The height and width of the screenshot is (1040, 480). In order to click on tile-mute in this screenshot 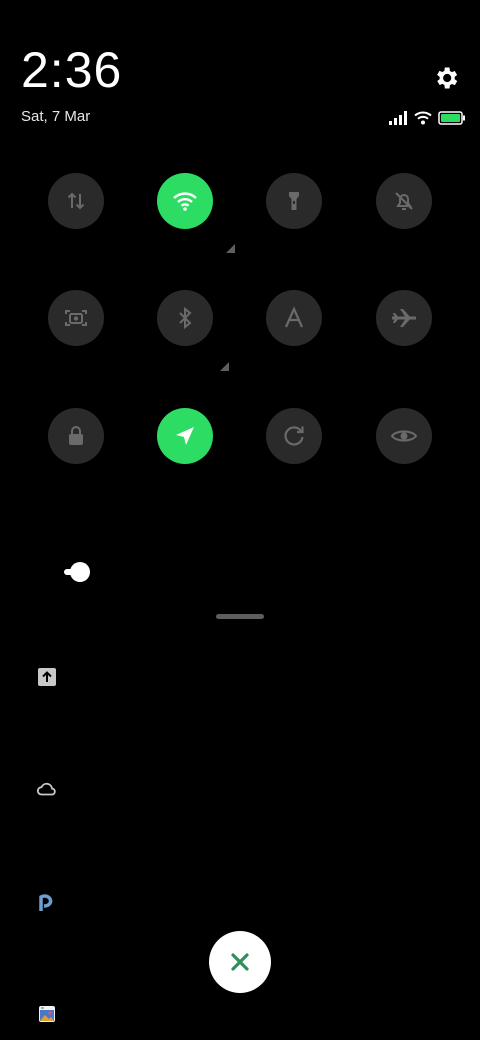, I will do `click(404, 201)`.